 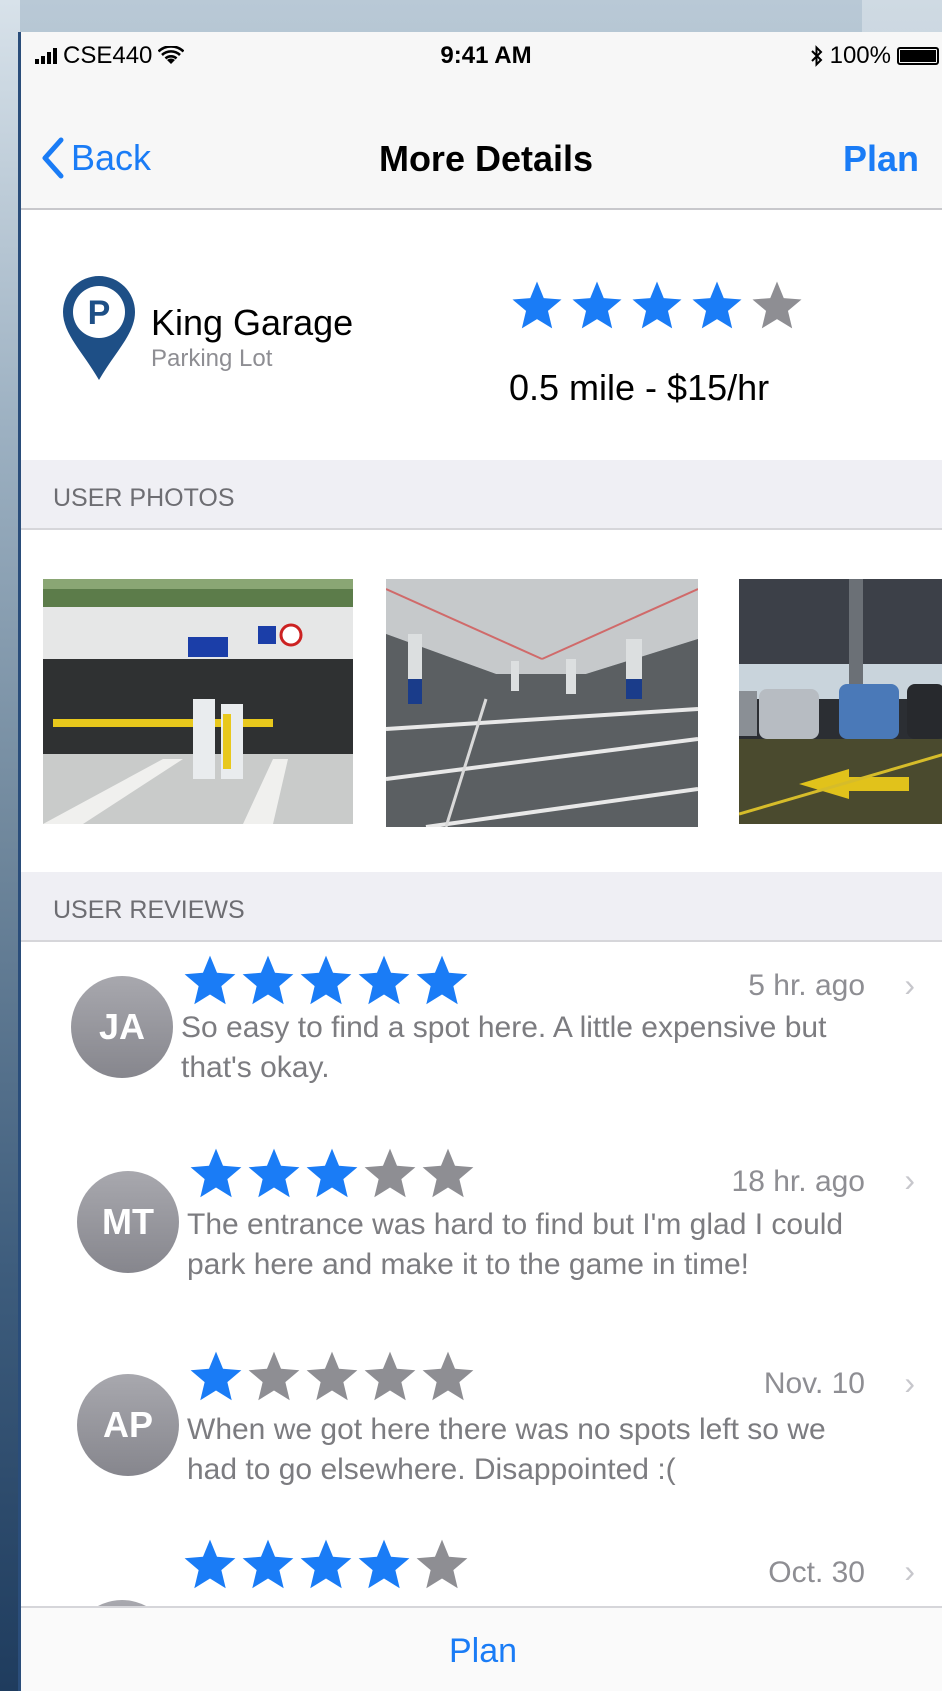 I want to click on status-right: 100%, so click(x=874, y=56).